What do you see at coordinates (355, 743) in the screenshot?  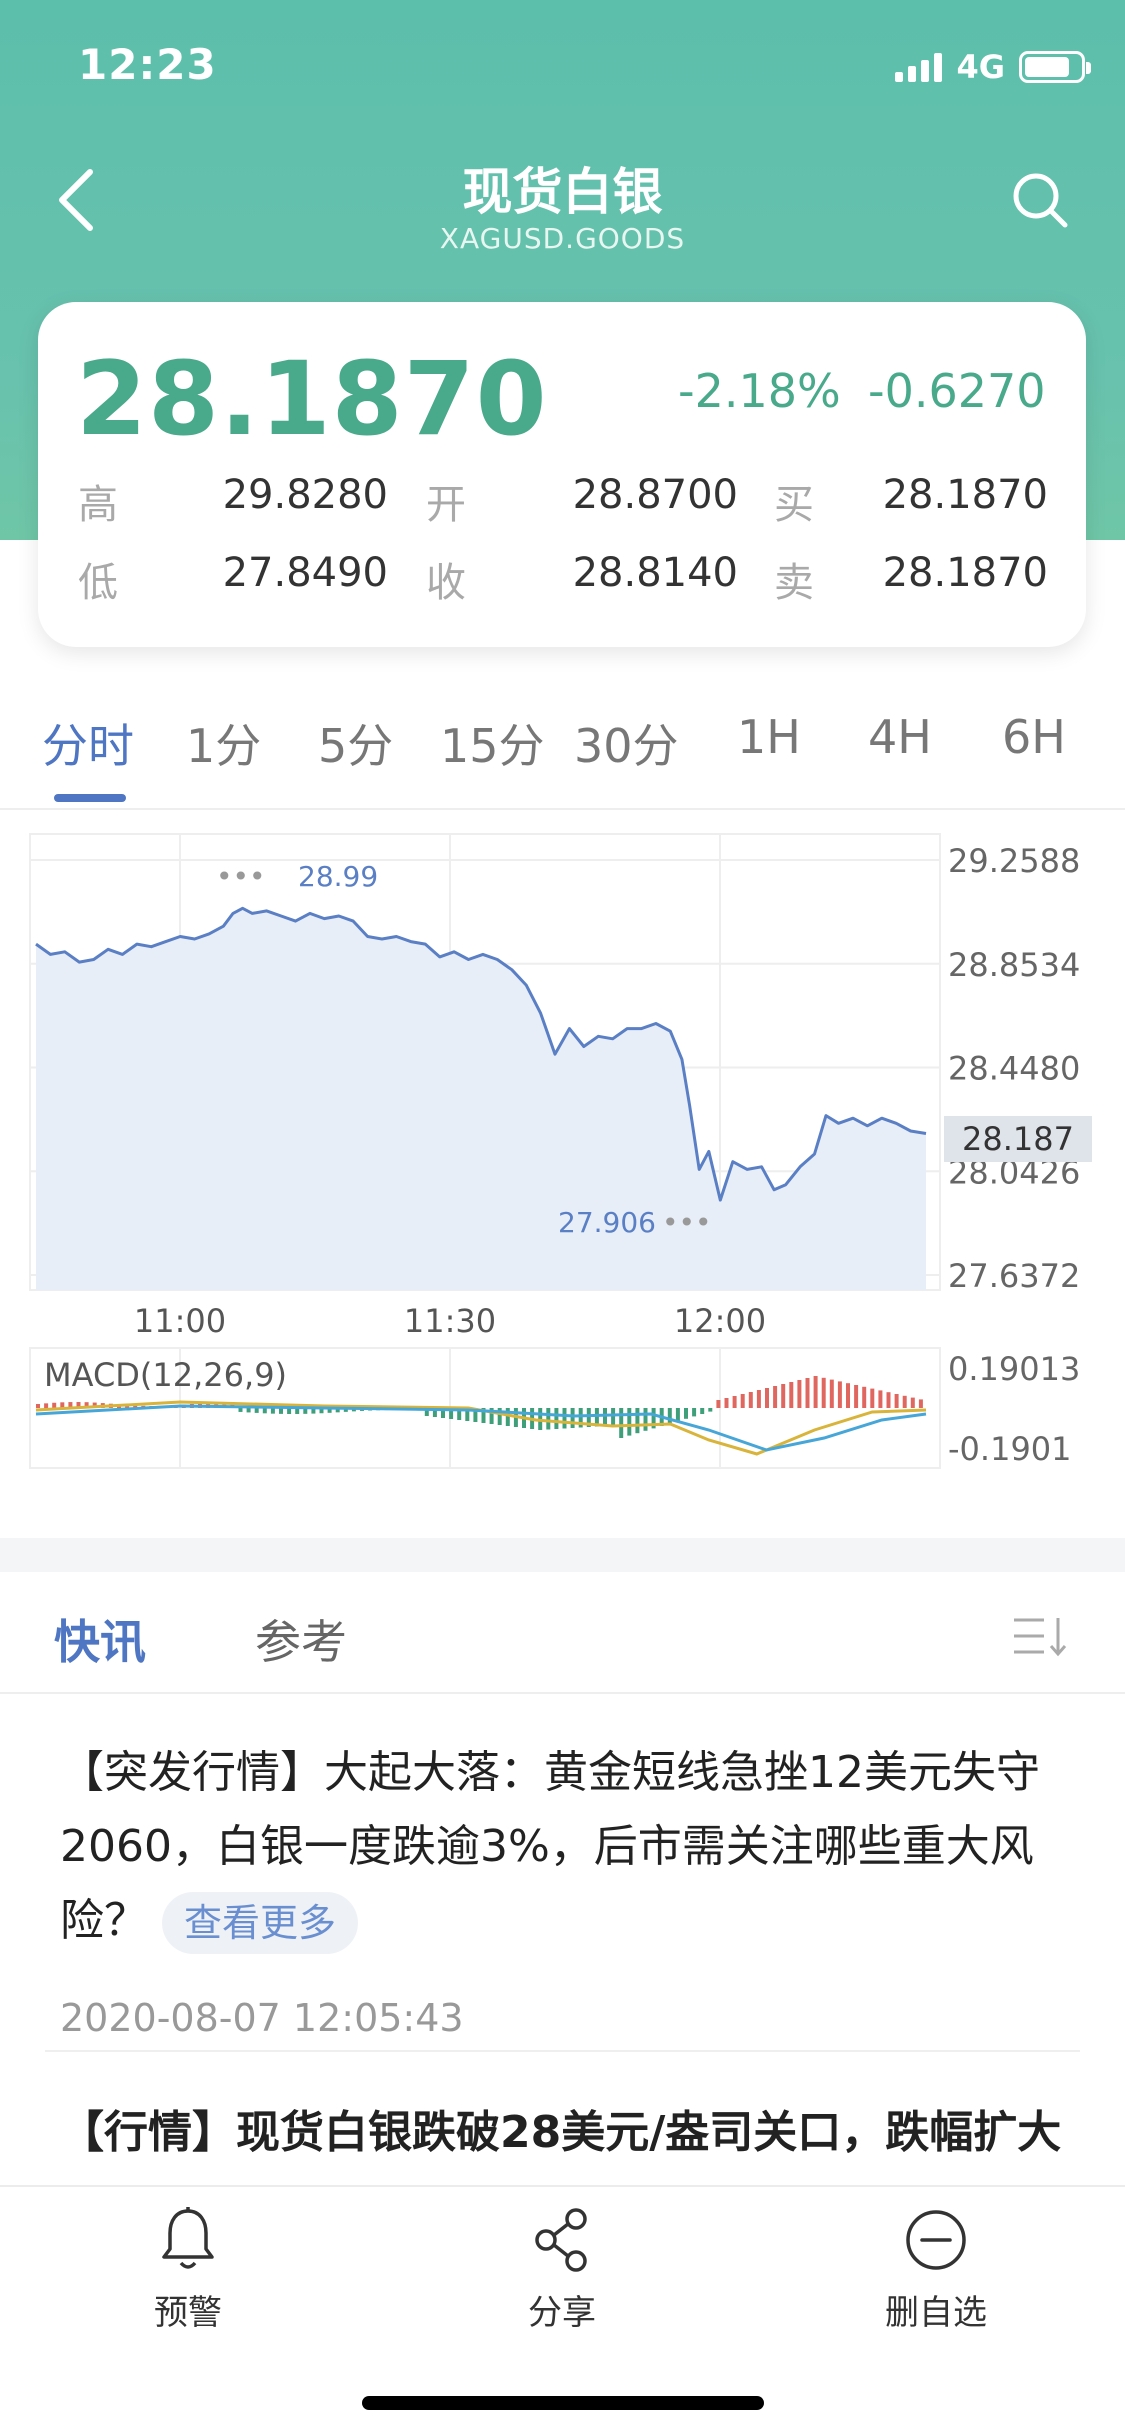 I see `tab-5min: 5分` at bounding box center [355, 743].